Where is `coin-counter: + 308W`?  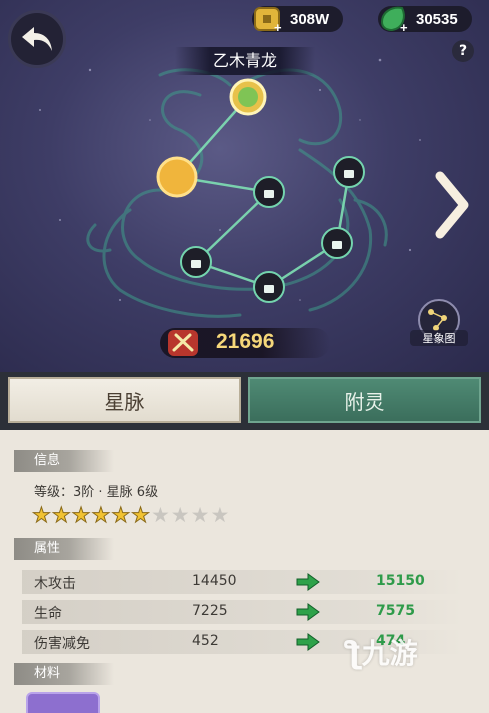 coin-counter: + 308W is located at coordinates (298, 20).